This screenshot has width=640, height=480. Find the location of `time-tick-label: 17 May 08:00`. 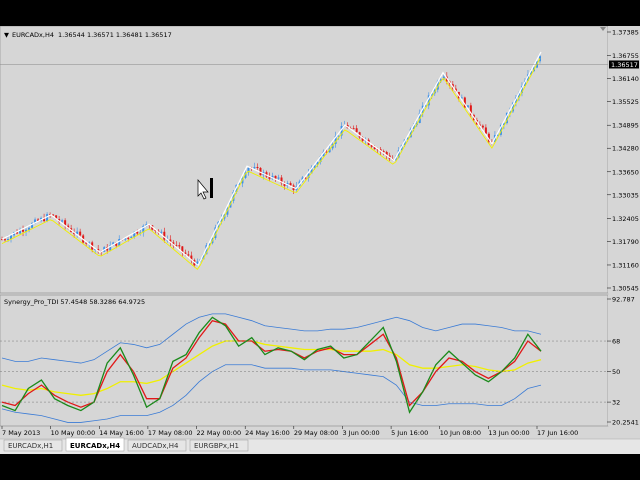

time-tick-label: 17 May 08:00 is located at coordinates (170, 433).